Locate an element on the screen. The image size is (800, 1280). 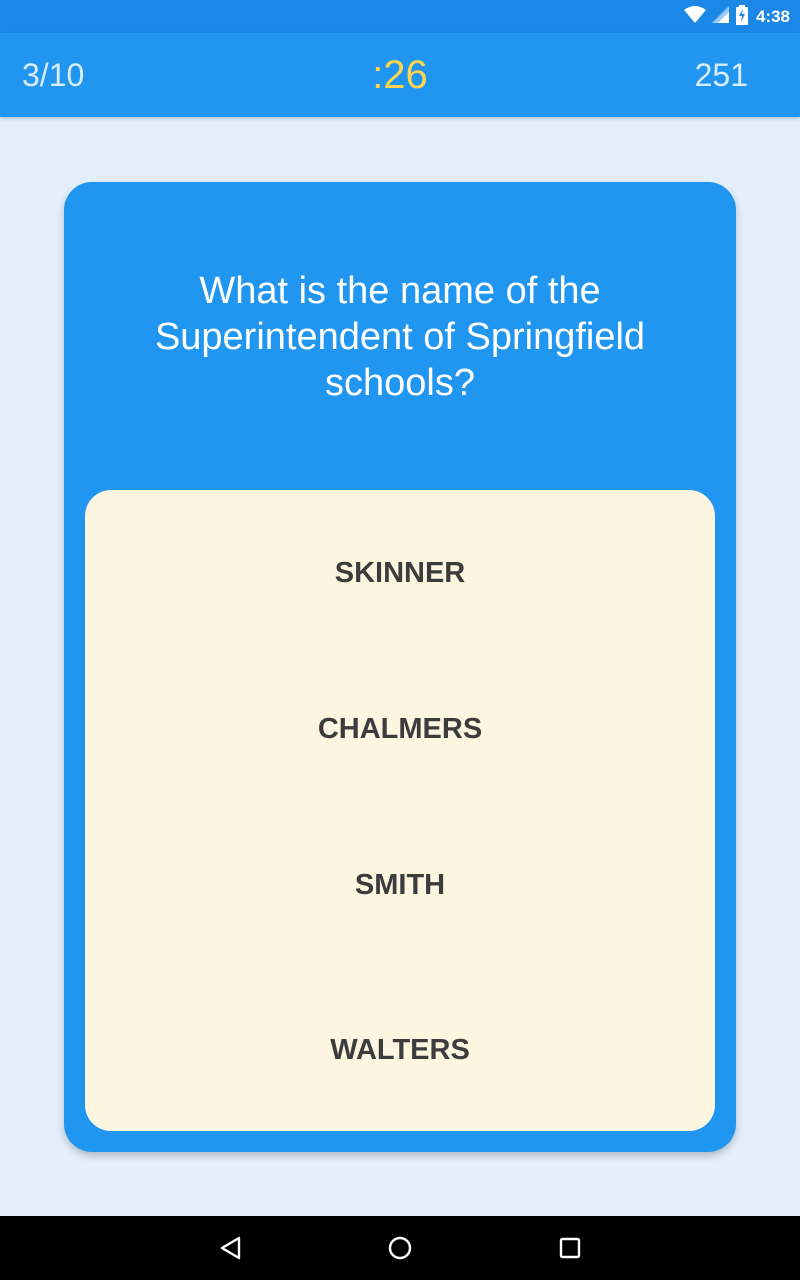
countdown-timer: :26 is located at coordinates (400, 75).